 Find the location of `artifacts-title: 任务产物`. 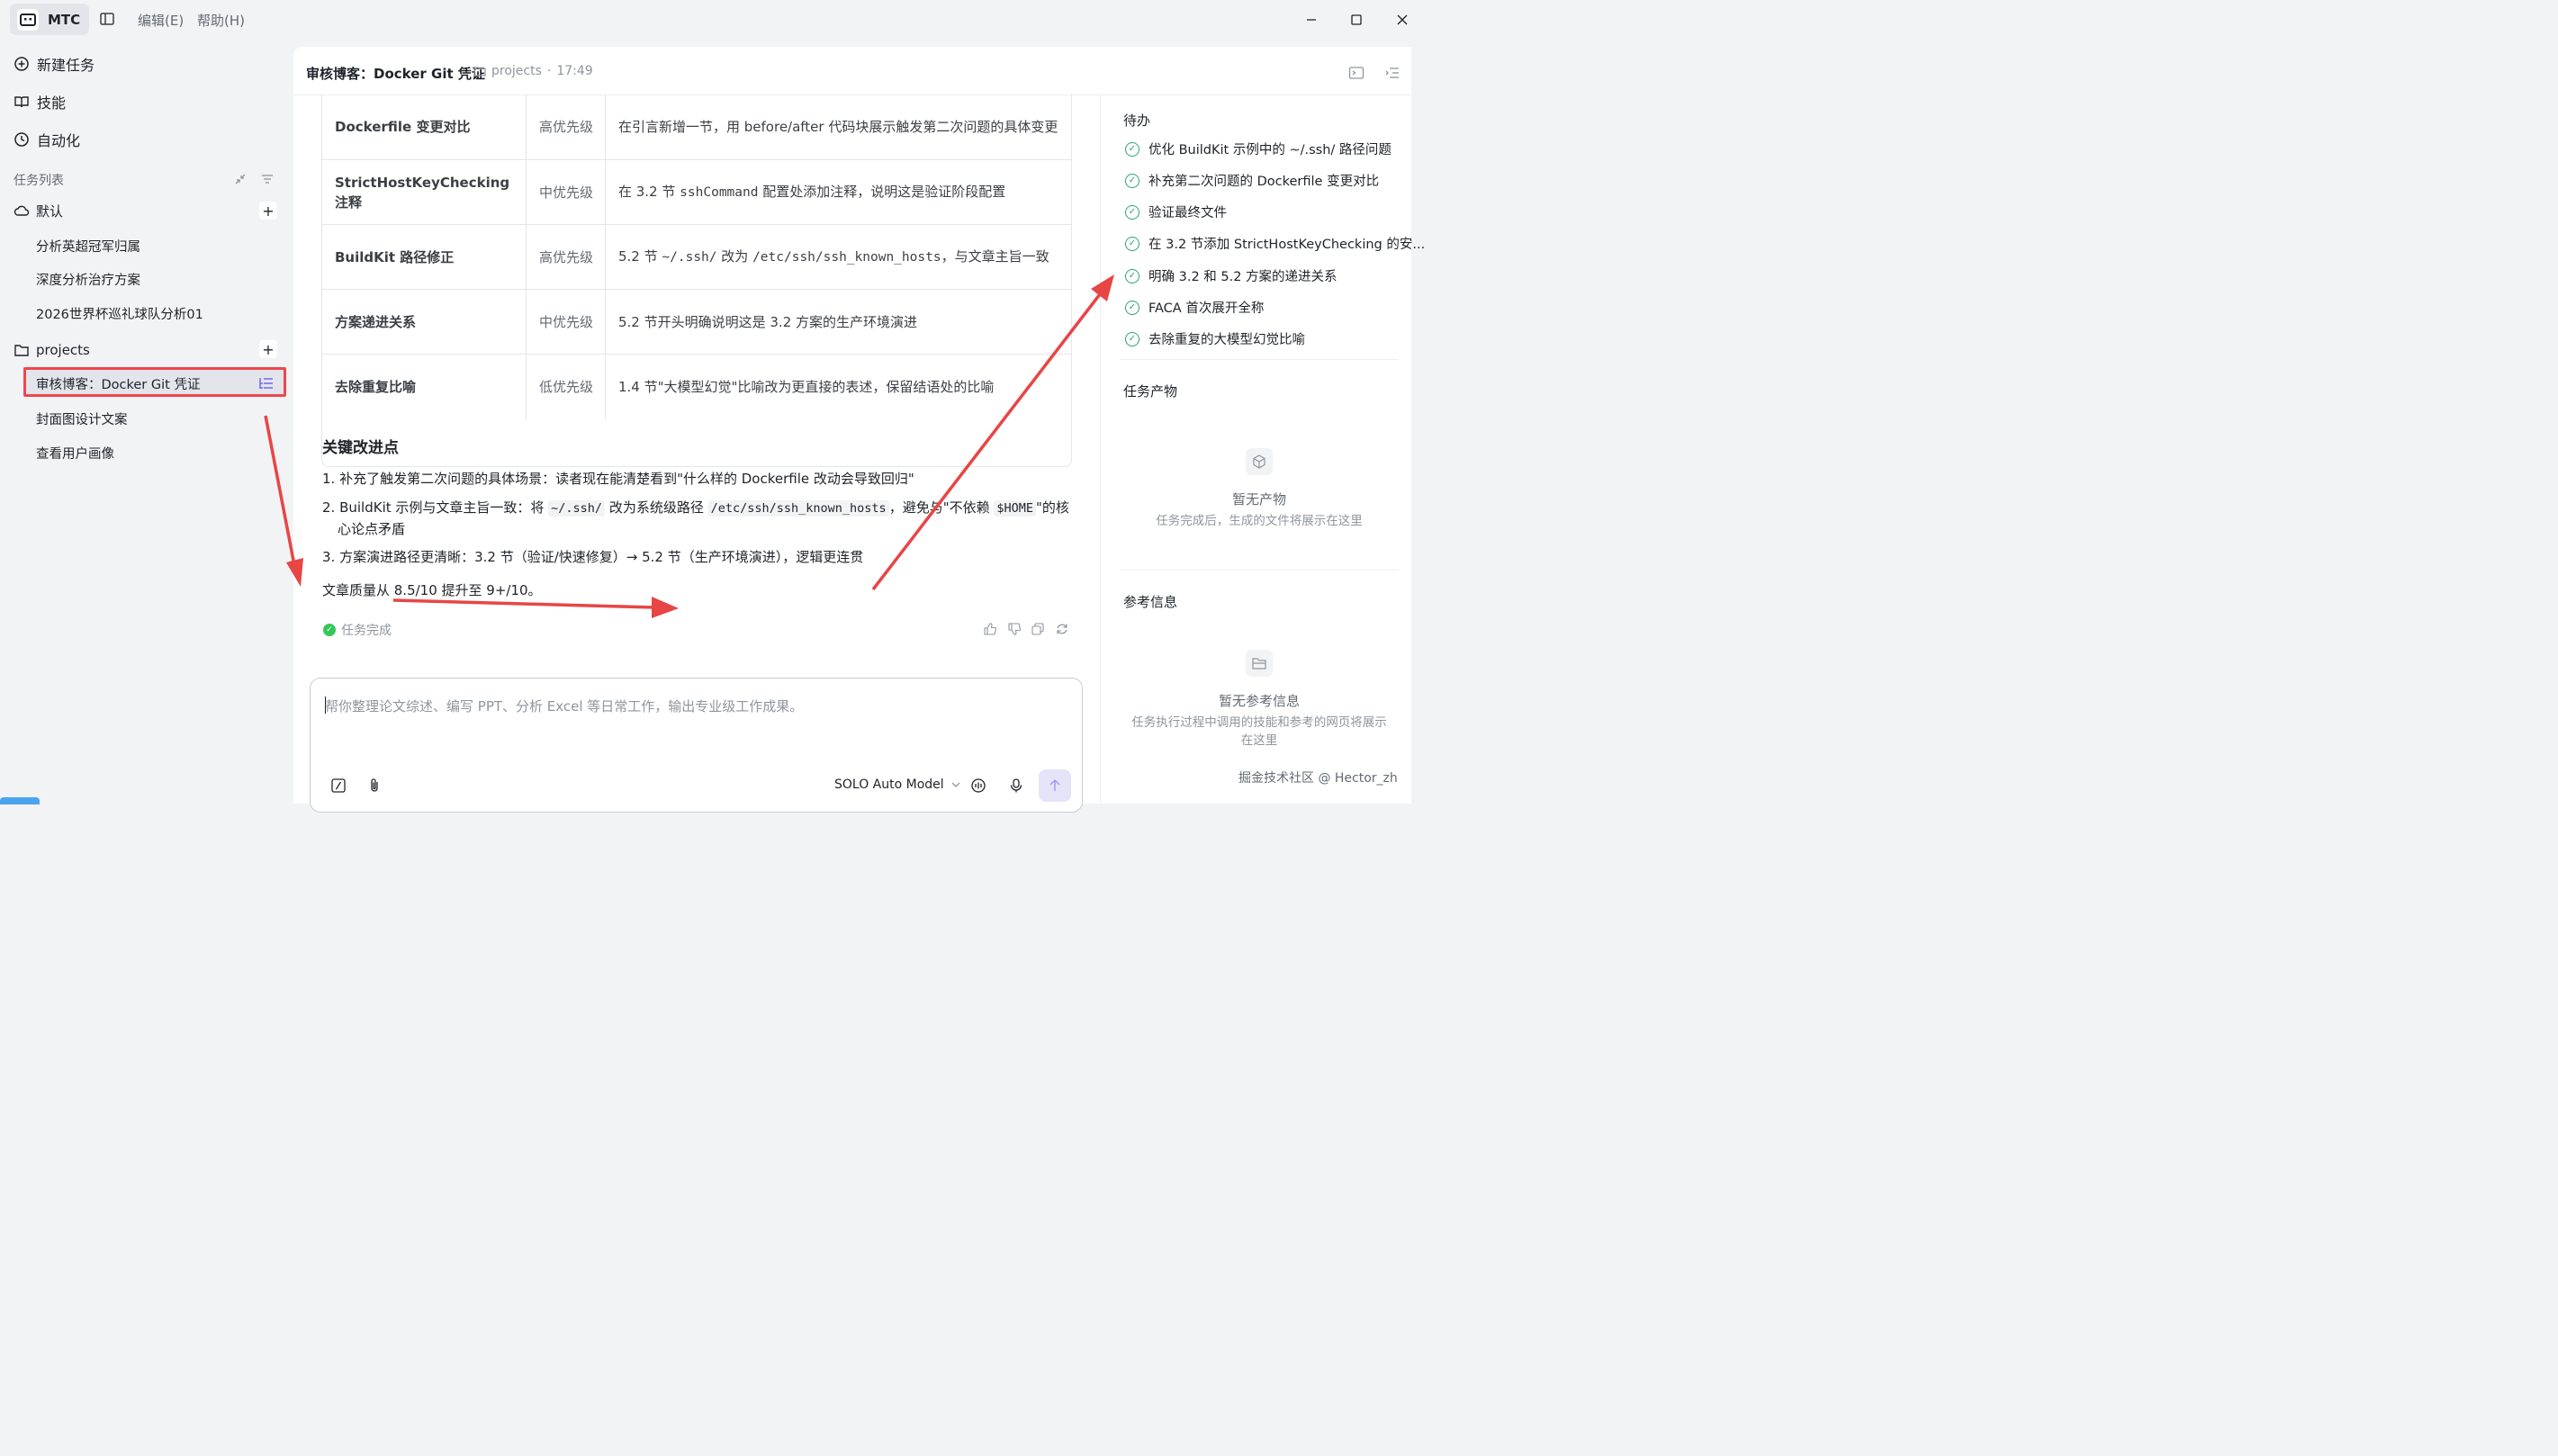

artifacts-title: 任务产物 is located at coordinates (1151, 392).